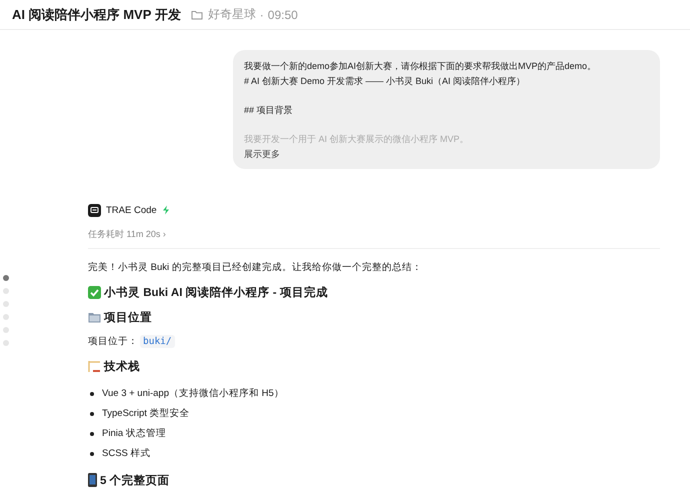  I want to click on list-item-text: Vue 3 + uni-app（支持微信小程序和 H5）, so click(193, 393).